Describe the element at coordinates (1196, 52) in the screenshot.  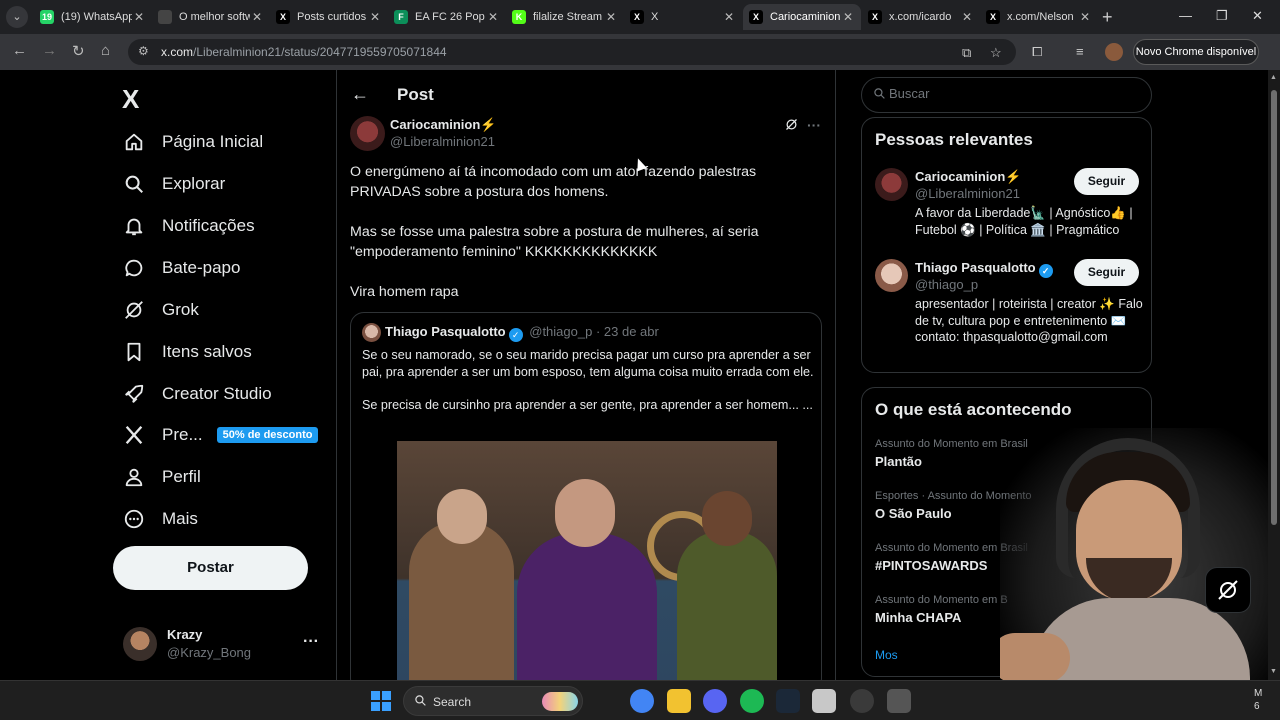
I see `chrome-update-button: Novo Chrome disponível` at that location.